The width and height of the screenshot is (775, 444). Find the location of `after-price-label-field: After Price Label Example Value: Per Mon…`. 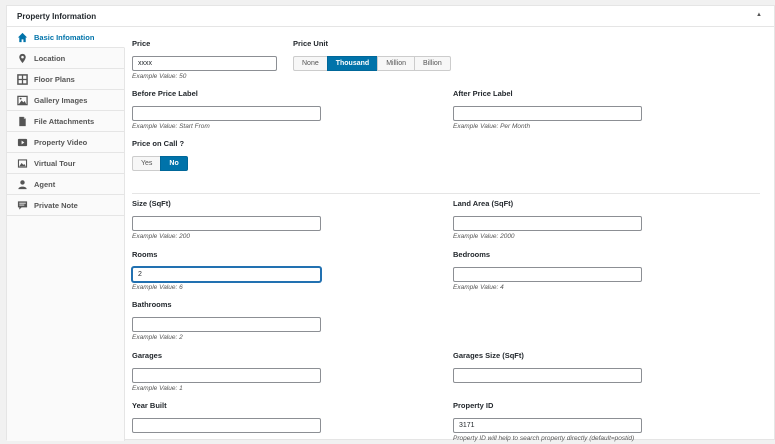

after-price-label-field: After Price Label Example Value: Per Mon… is located at coordinates (547, 110).